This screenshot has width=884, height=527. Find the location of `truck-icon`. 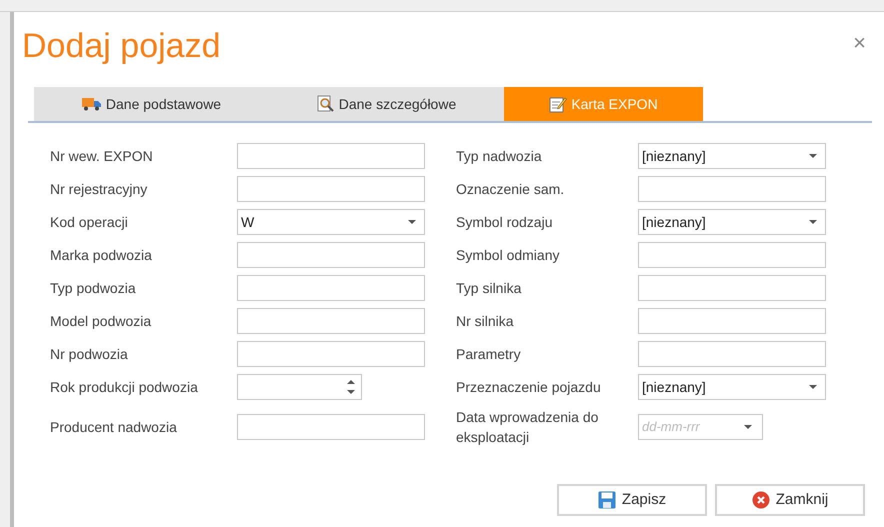

truck-icon is located at coordinates (92, 104).